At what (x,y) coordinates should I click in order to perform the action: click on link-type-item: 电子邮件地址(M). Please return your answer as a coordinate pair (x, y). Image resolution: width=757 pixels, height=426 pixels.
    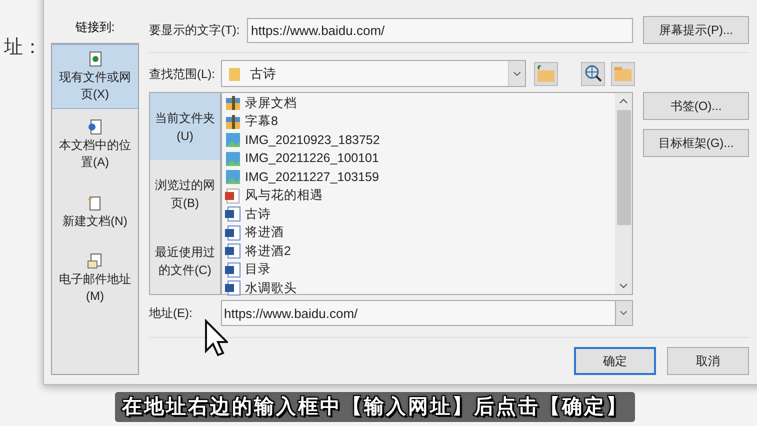
    Looking at the image, I should click on (95, 279).